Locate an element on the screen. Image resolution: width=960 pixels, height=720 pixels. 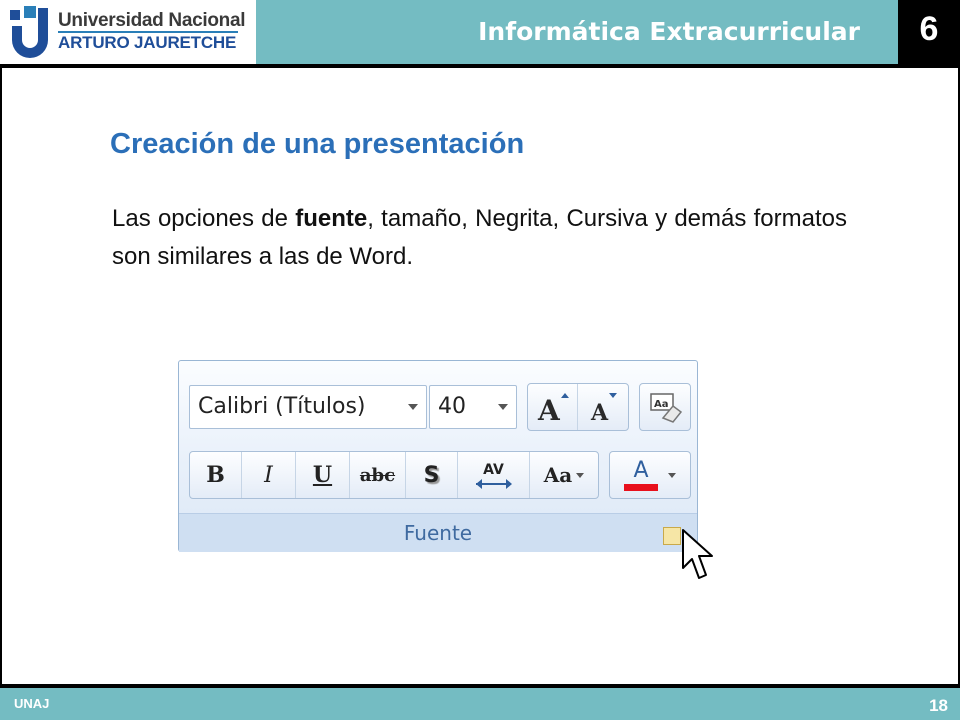
font-color-button: A is located at coordinates (650, 475).